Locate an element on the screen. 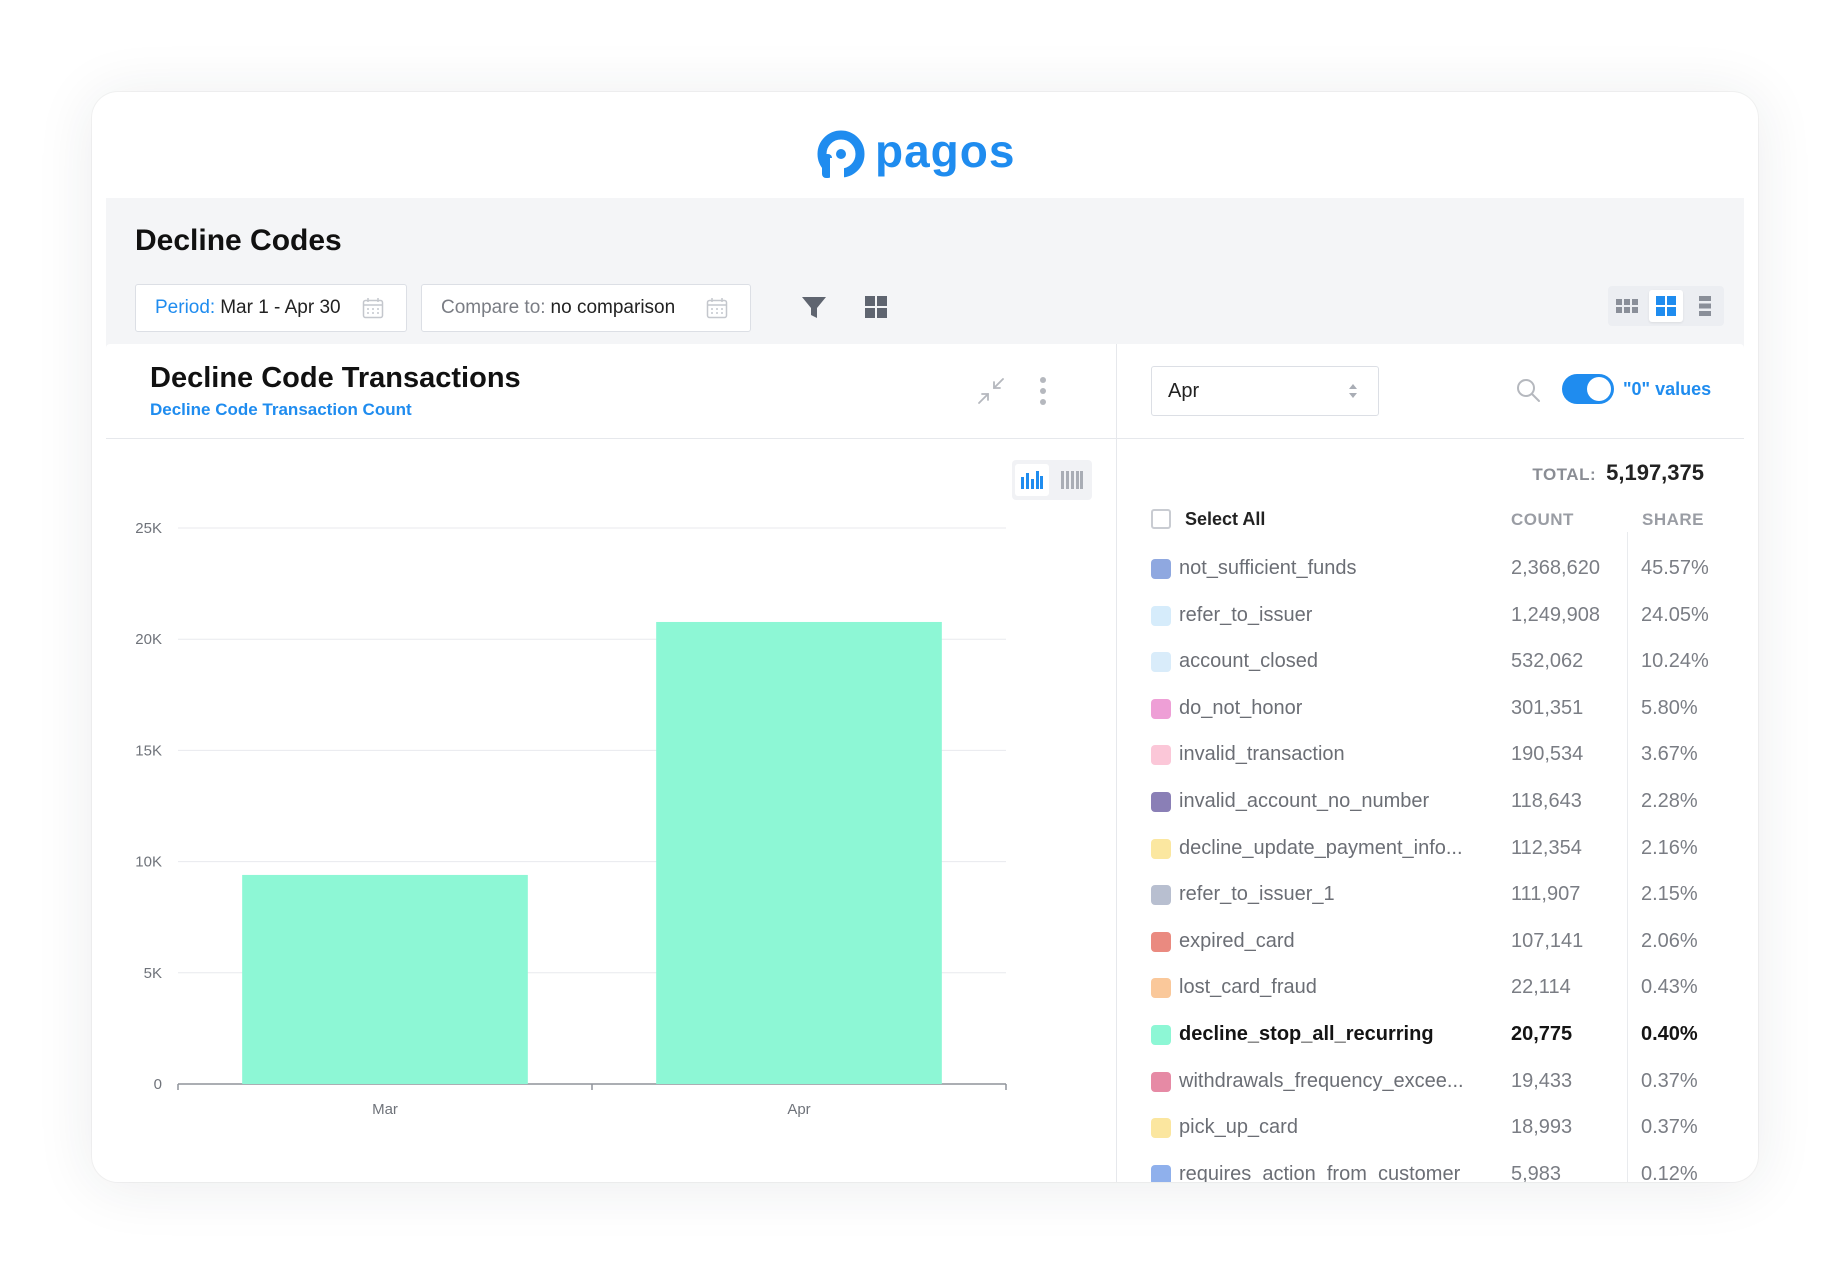 The image size is (1843, 1268). columns-layout-icon is located at coordinates (1627, 306).